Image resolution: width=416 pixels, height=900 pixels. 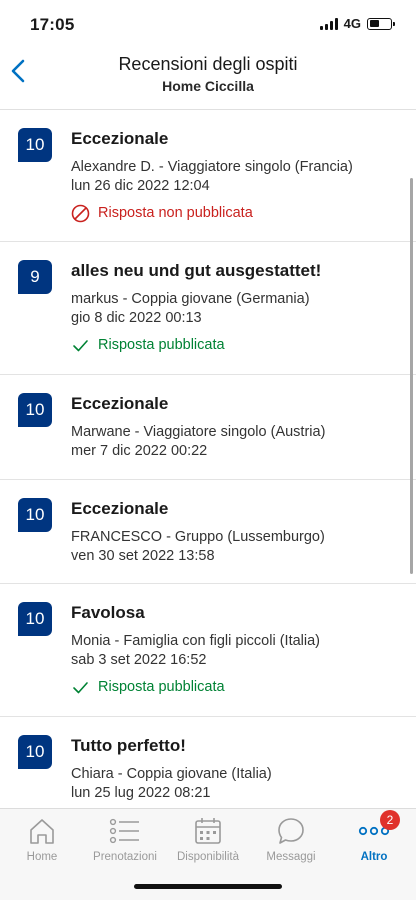 What do you see at coordinates (208, 86) in the screenshot?
I see `property-name: Home Ciccilla` at bounding box center [208, 86].